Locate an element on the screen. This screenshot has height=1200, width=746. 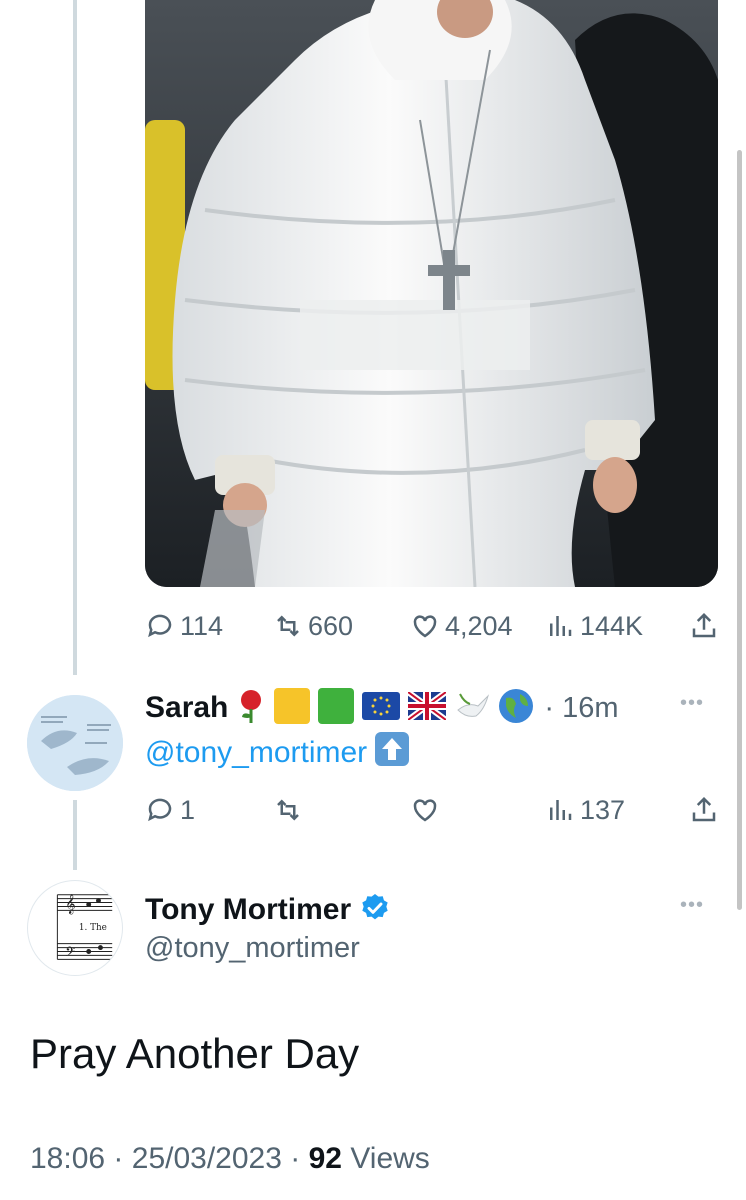
yellow-square-emoji is located at coordinates (292, 708).